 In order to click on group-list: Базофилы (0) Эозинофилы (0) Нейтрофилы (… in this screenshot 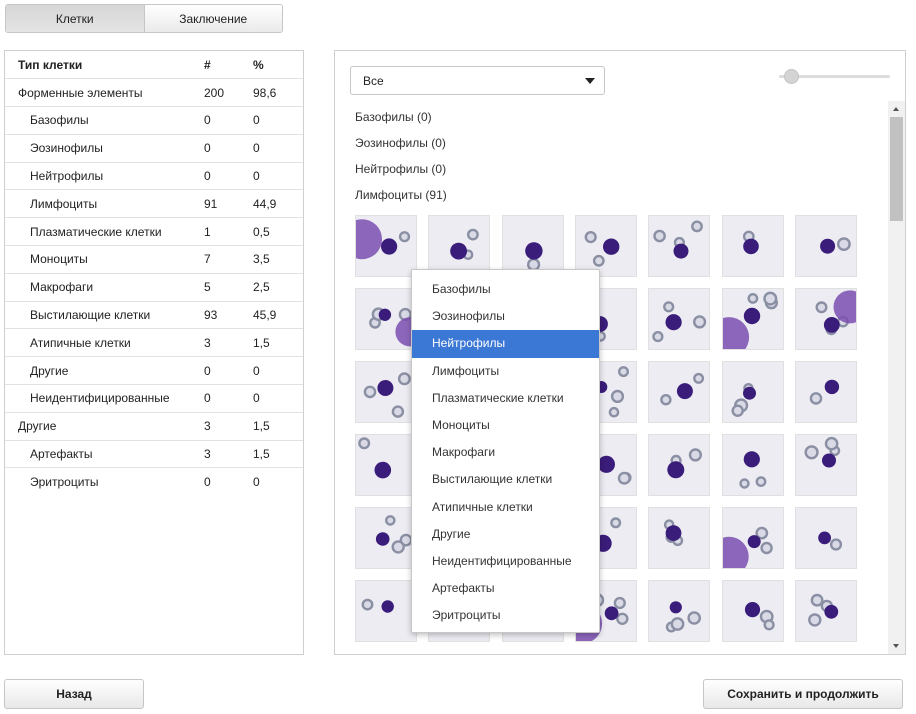, I will do `click(401, 159)`.